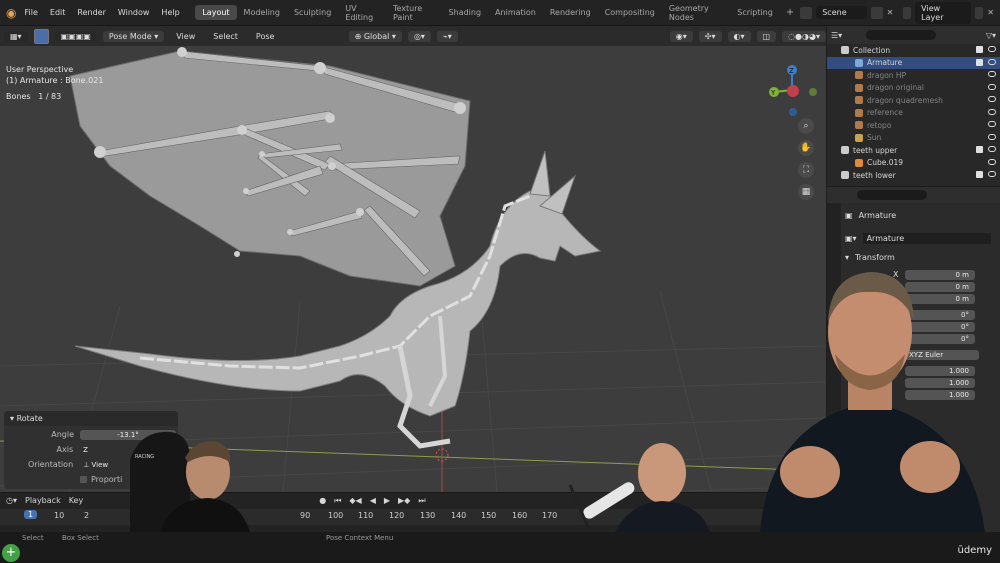  What do you see at coordinates (31, 514) in the screenshot?
I see `current-frame-indicator: 1` at bounding box center [31, 514].